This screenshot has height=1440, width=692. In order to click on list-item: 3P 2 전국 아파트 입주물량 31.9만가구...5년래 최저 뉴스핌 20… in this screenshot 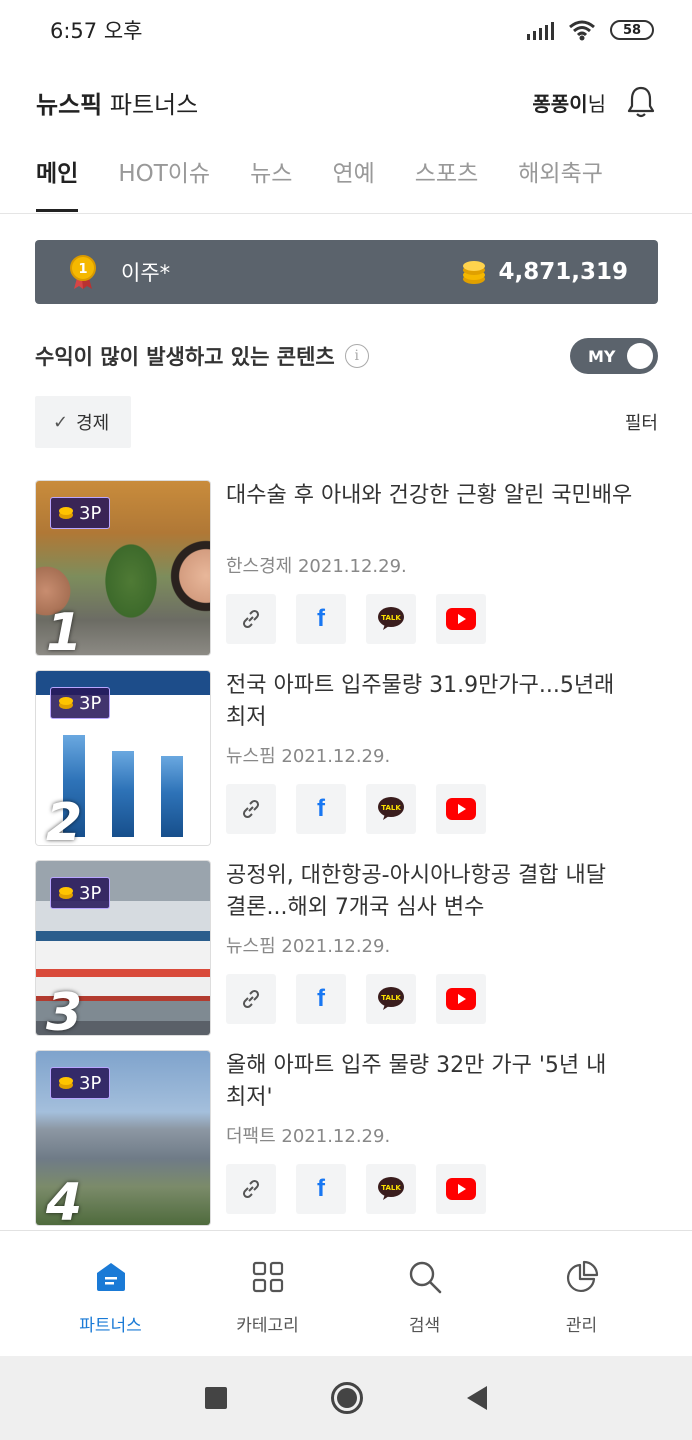, I will do `click(346, 765)`.